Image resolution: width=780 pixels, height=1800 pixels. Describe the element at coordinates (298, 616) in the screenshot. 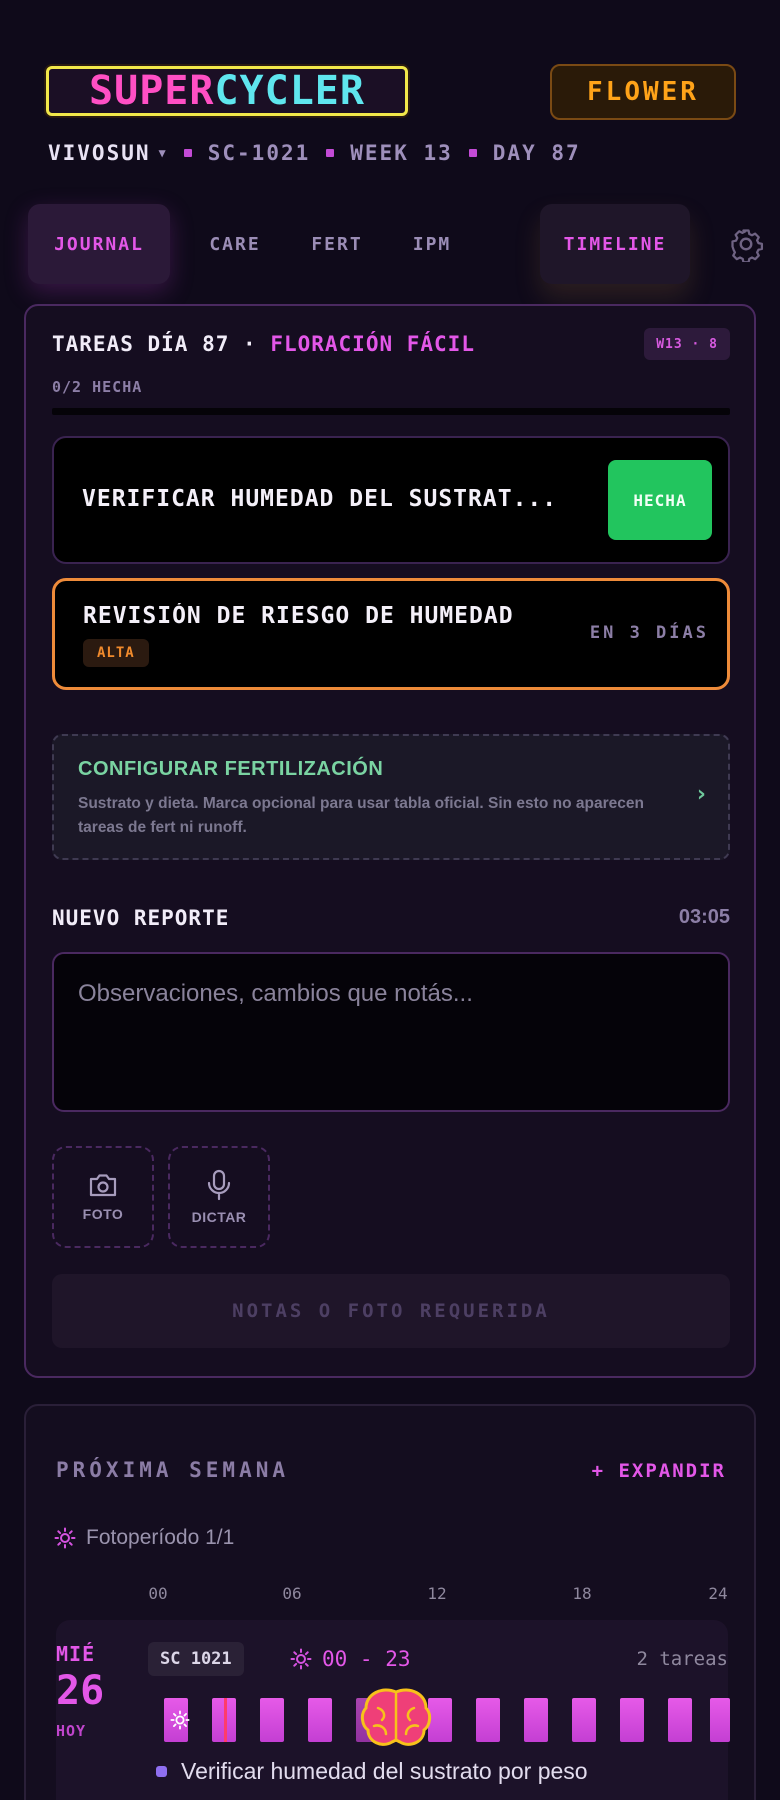

I see `task-name: REVISIÓN DE RIESGO DE HUMEDAD` at that location.